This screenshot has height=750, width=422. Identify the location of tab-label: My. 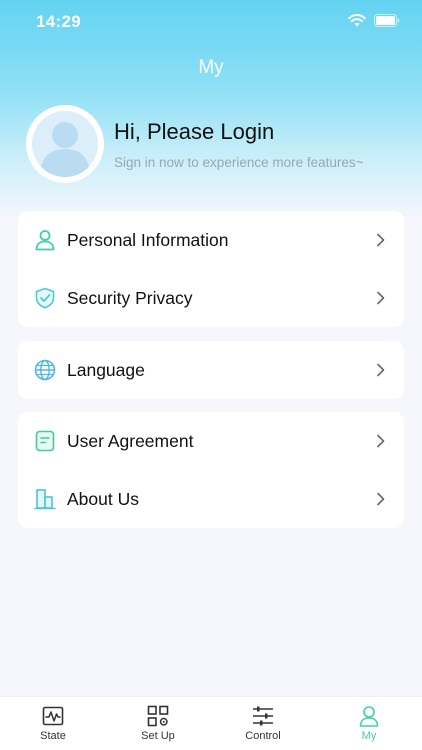
(369, 736).